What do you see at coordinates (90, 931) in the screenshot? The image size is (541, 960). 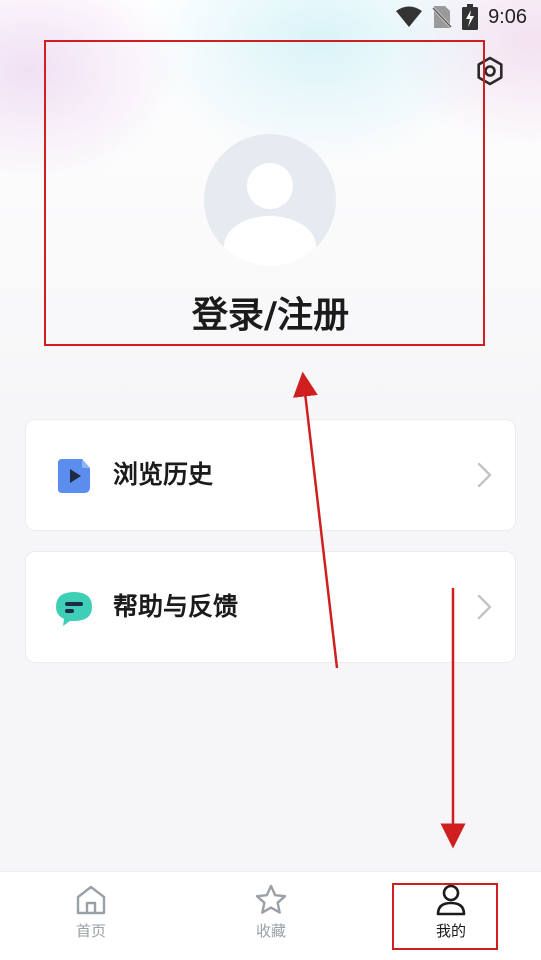 I see `tab-label: 首页` at bounding box center [90, 931].